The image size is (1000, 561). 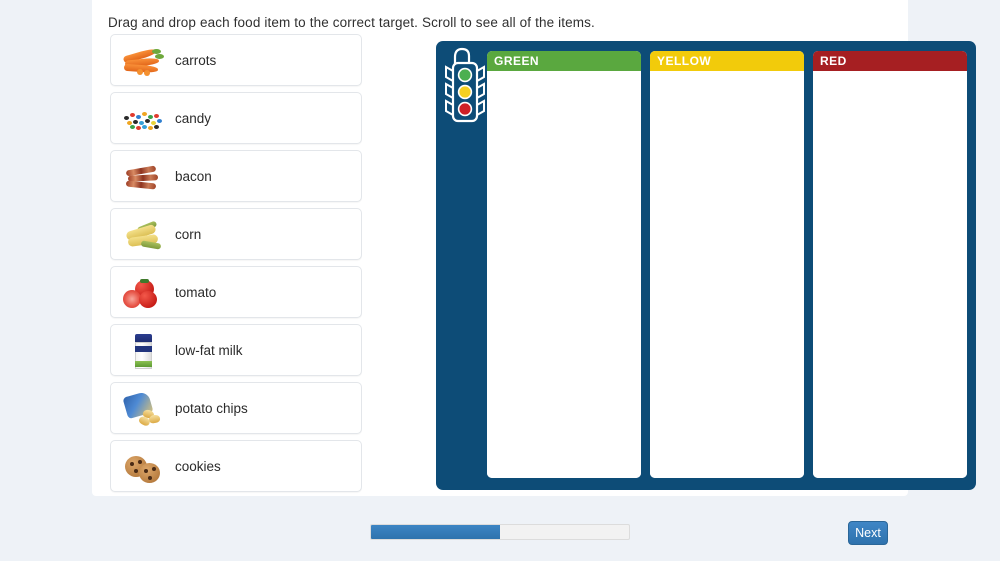 I want to click on cookies-image, so click(x=144, y=466).